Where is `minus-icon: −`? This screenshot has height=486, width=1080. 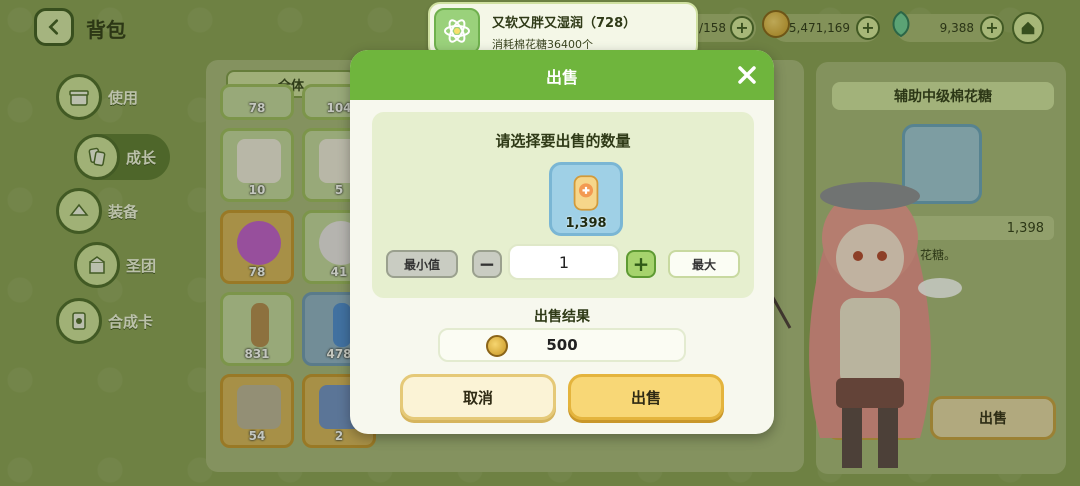
minus-icon: − is located at coordinates (487, 264).